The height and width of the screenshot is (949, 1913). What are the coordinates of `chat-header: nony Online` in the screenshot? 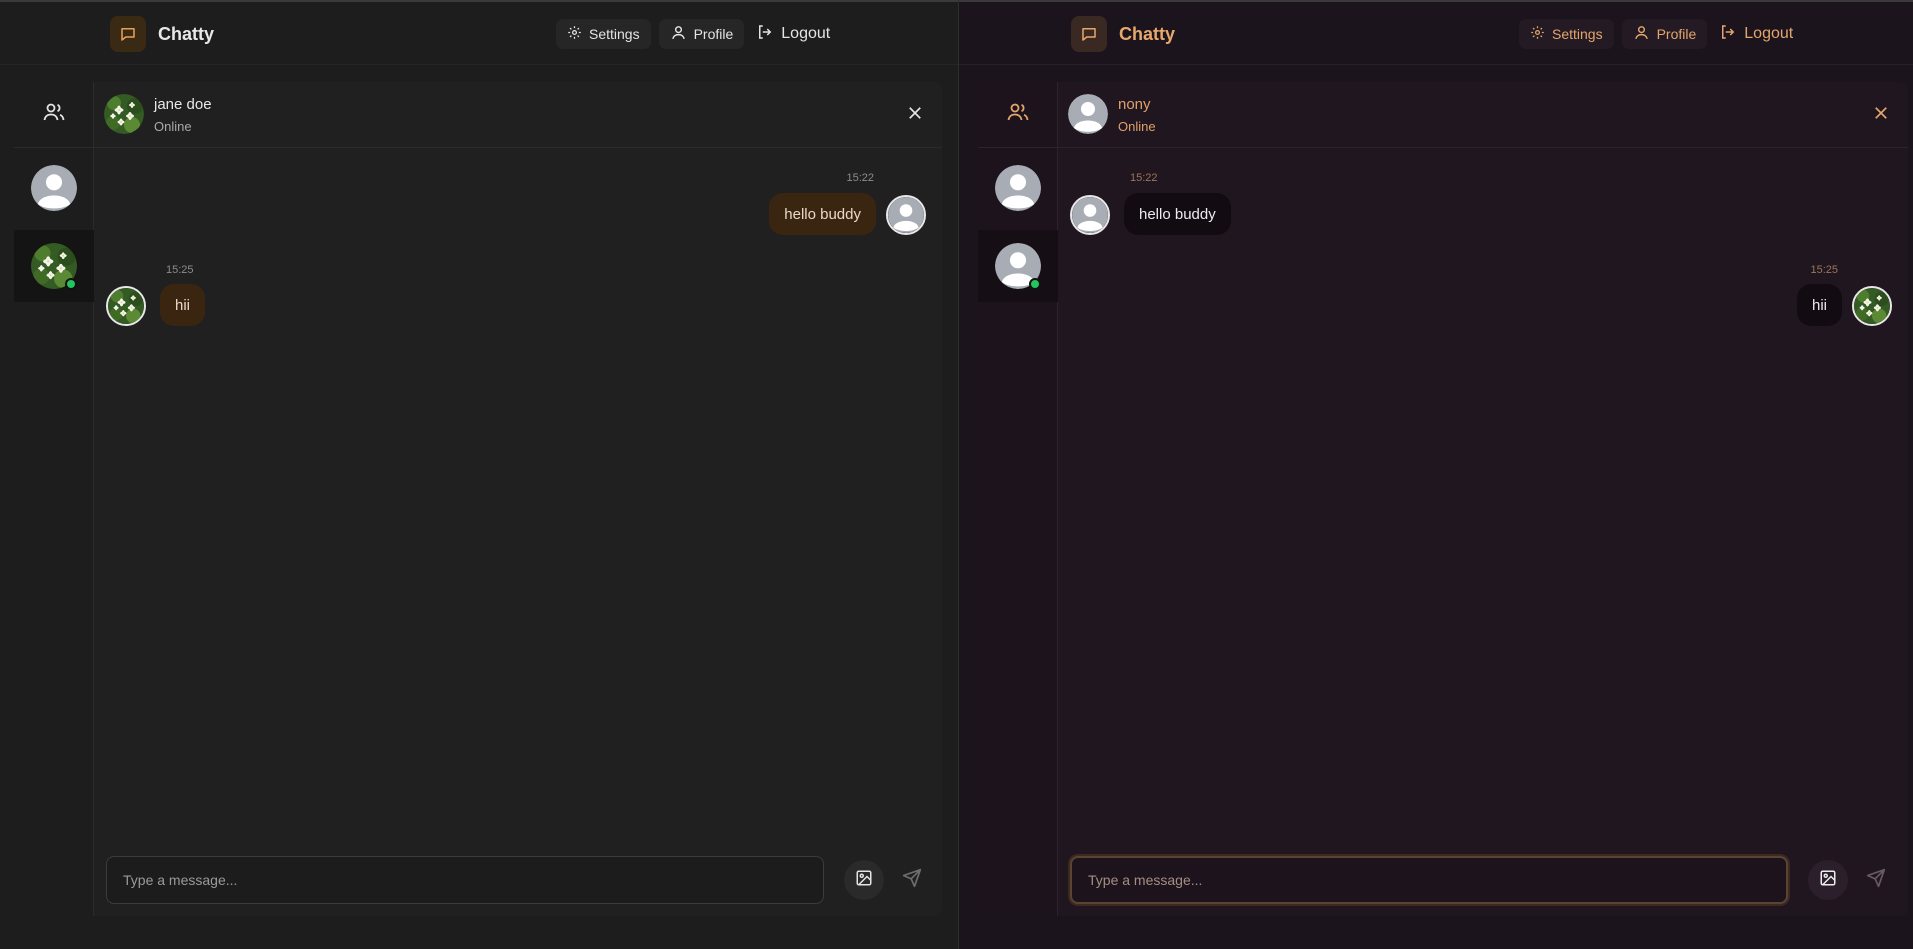 It's located at (1483, 115).